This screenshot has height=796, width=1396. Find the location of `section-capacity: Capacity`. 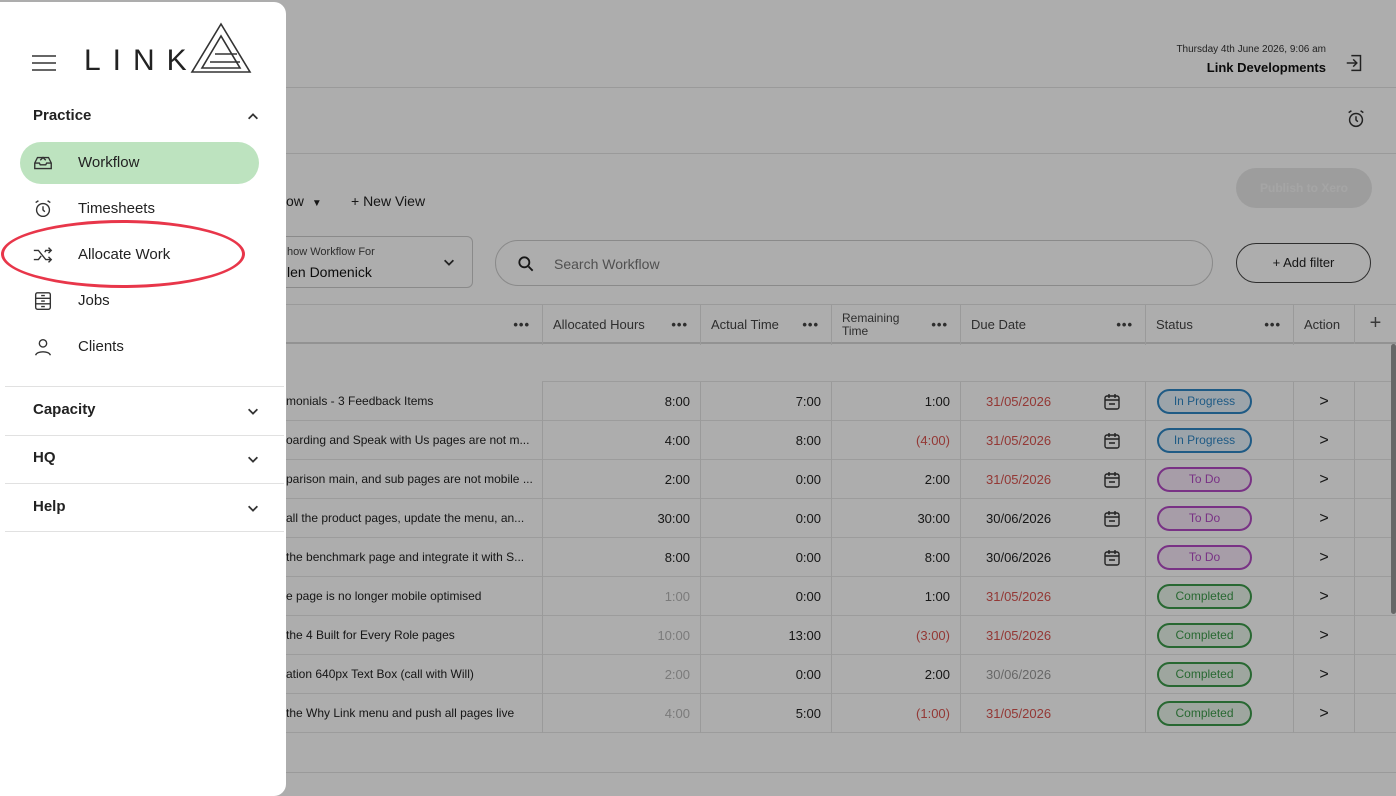

section-capacity: Capacity is located at coordinates (144, 412).